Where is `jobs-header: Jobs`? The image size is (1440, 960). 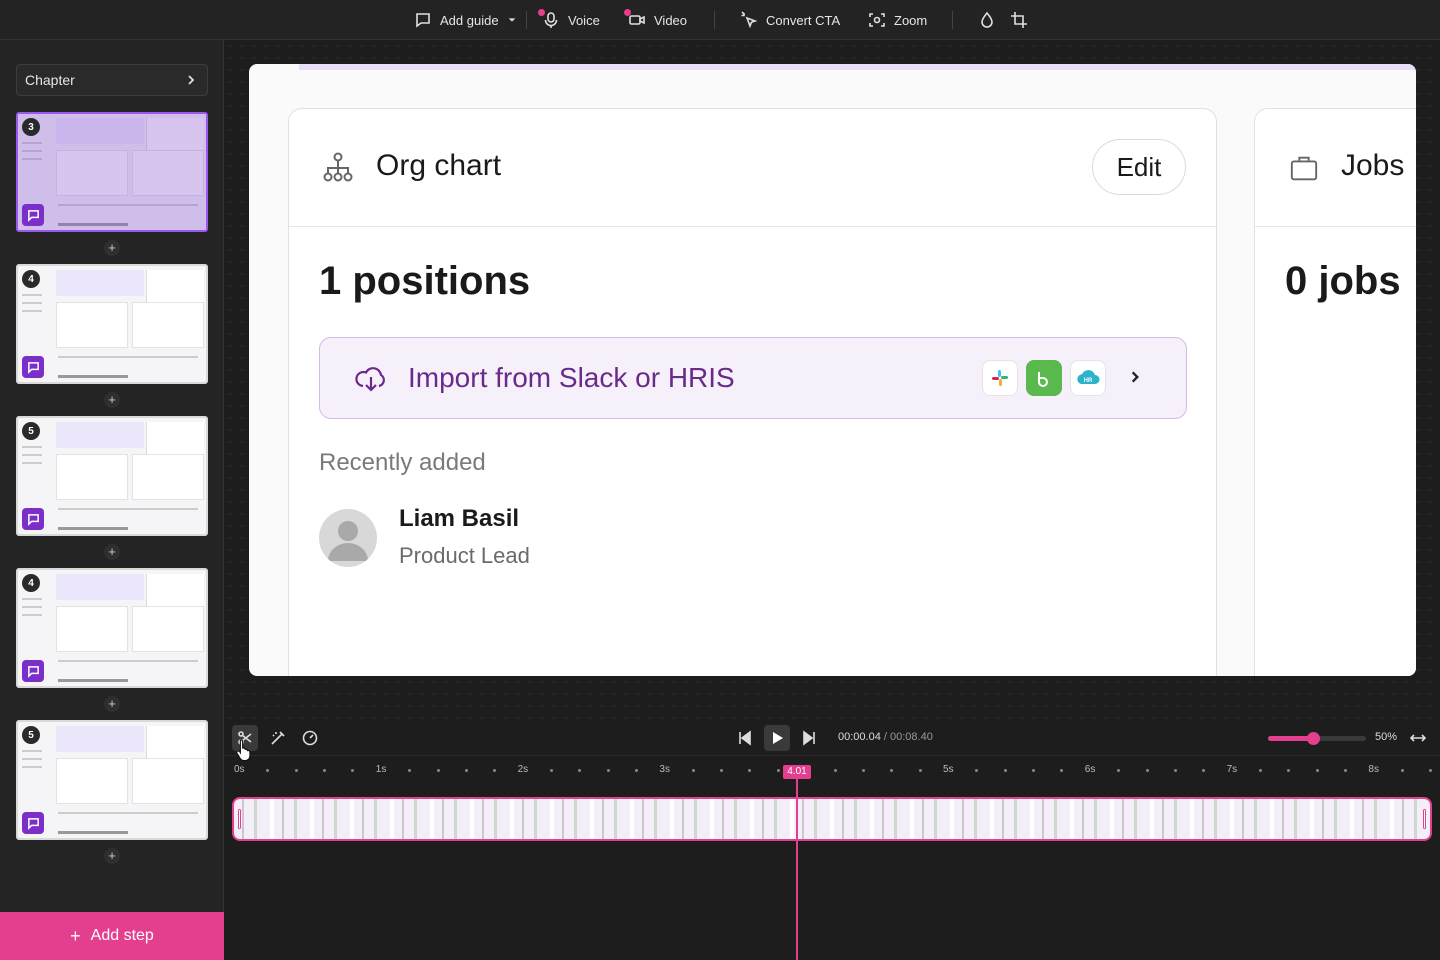
jobs-header: Jobs is located at coordinates (1335, 168).